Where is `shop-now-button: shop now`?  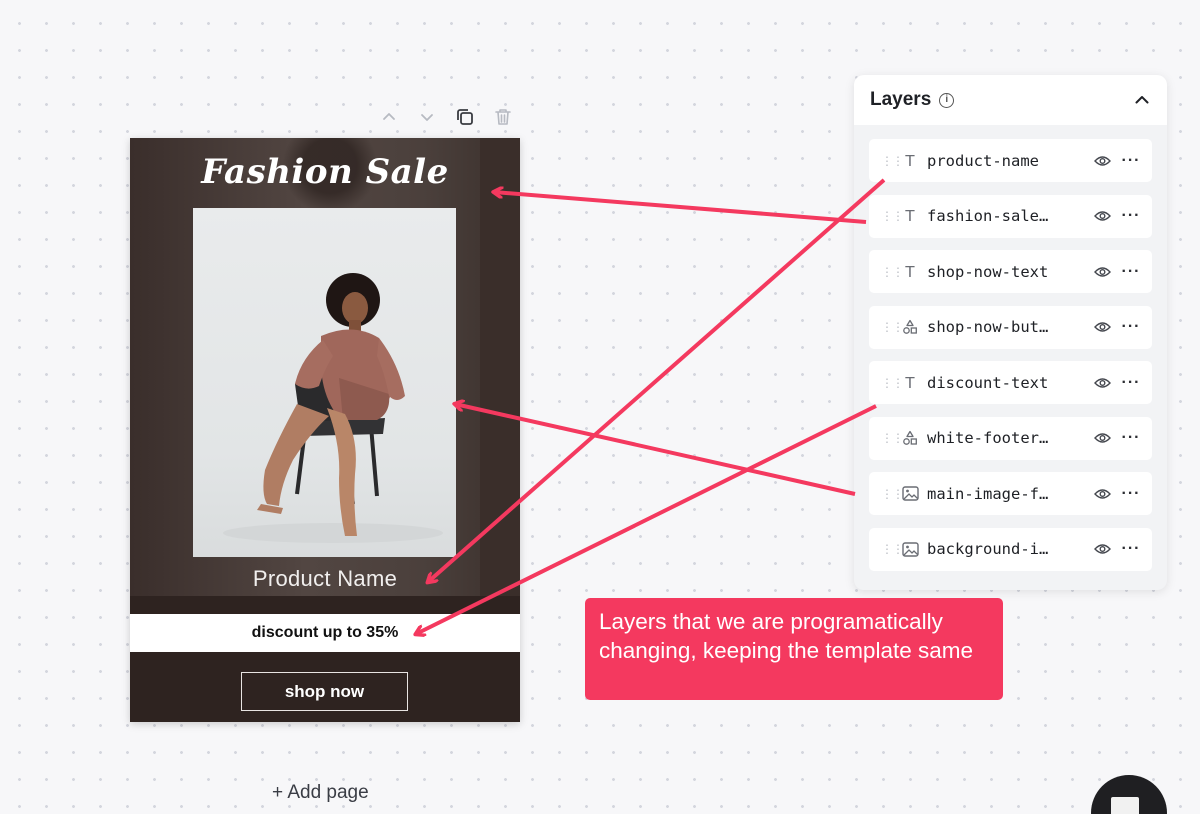 shop-now-button: shop now is located at coordinates (324, 691).